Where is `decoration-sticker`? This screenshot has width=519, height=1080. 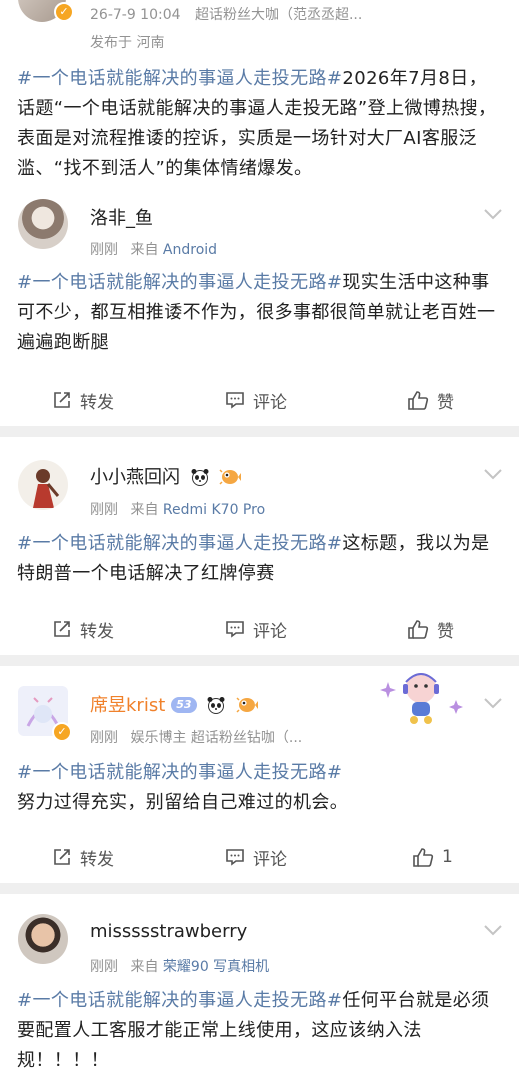 decoration-sticker is located at coordinates (421, 695).